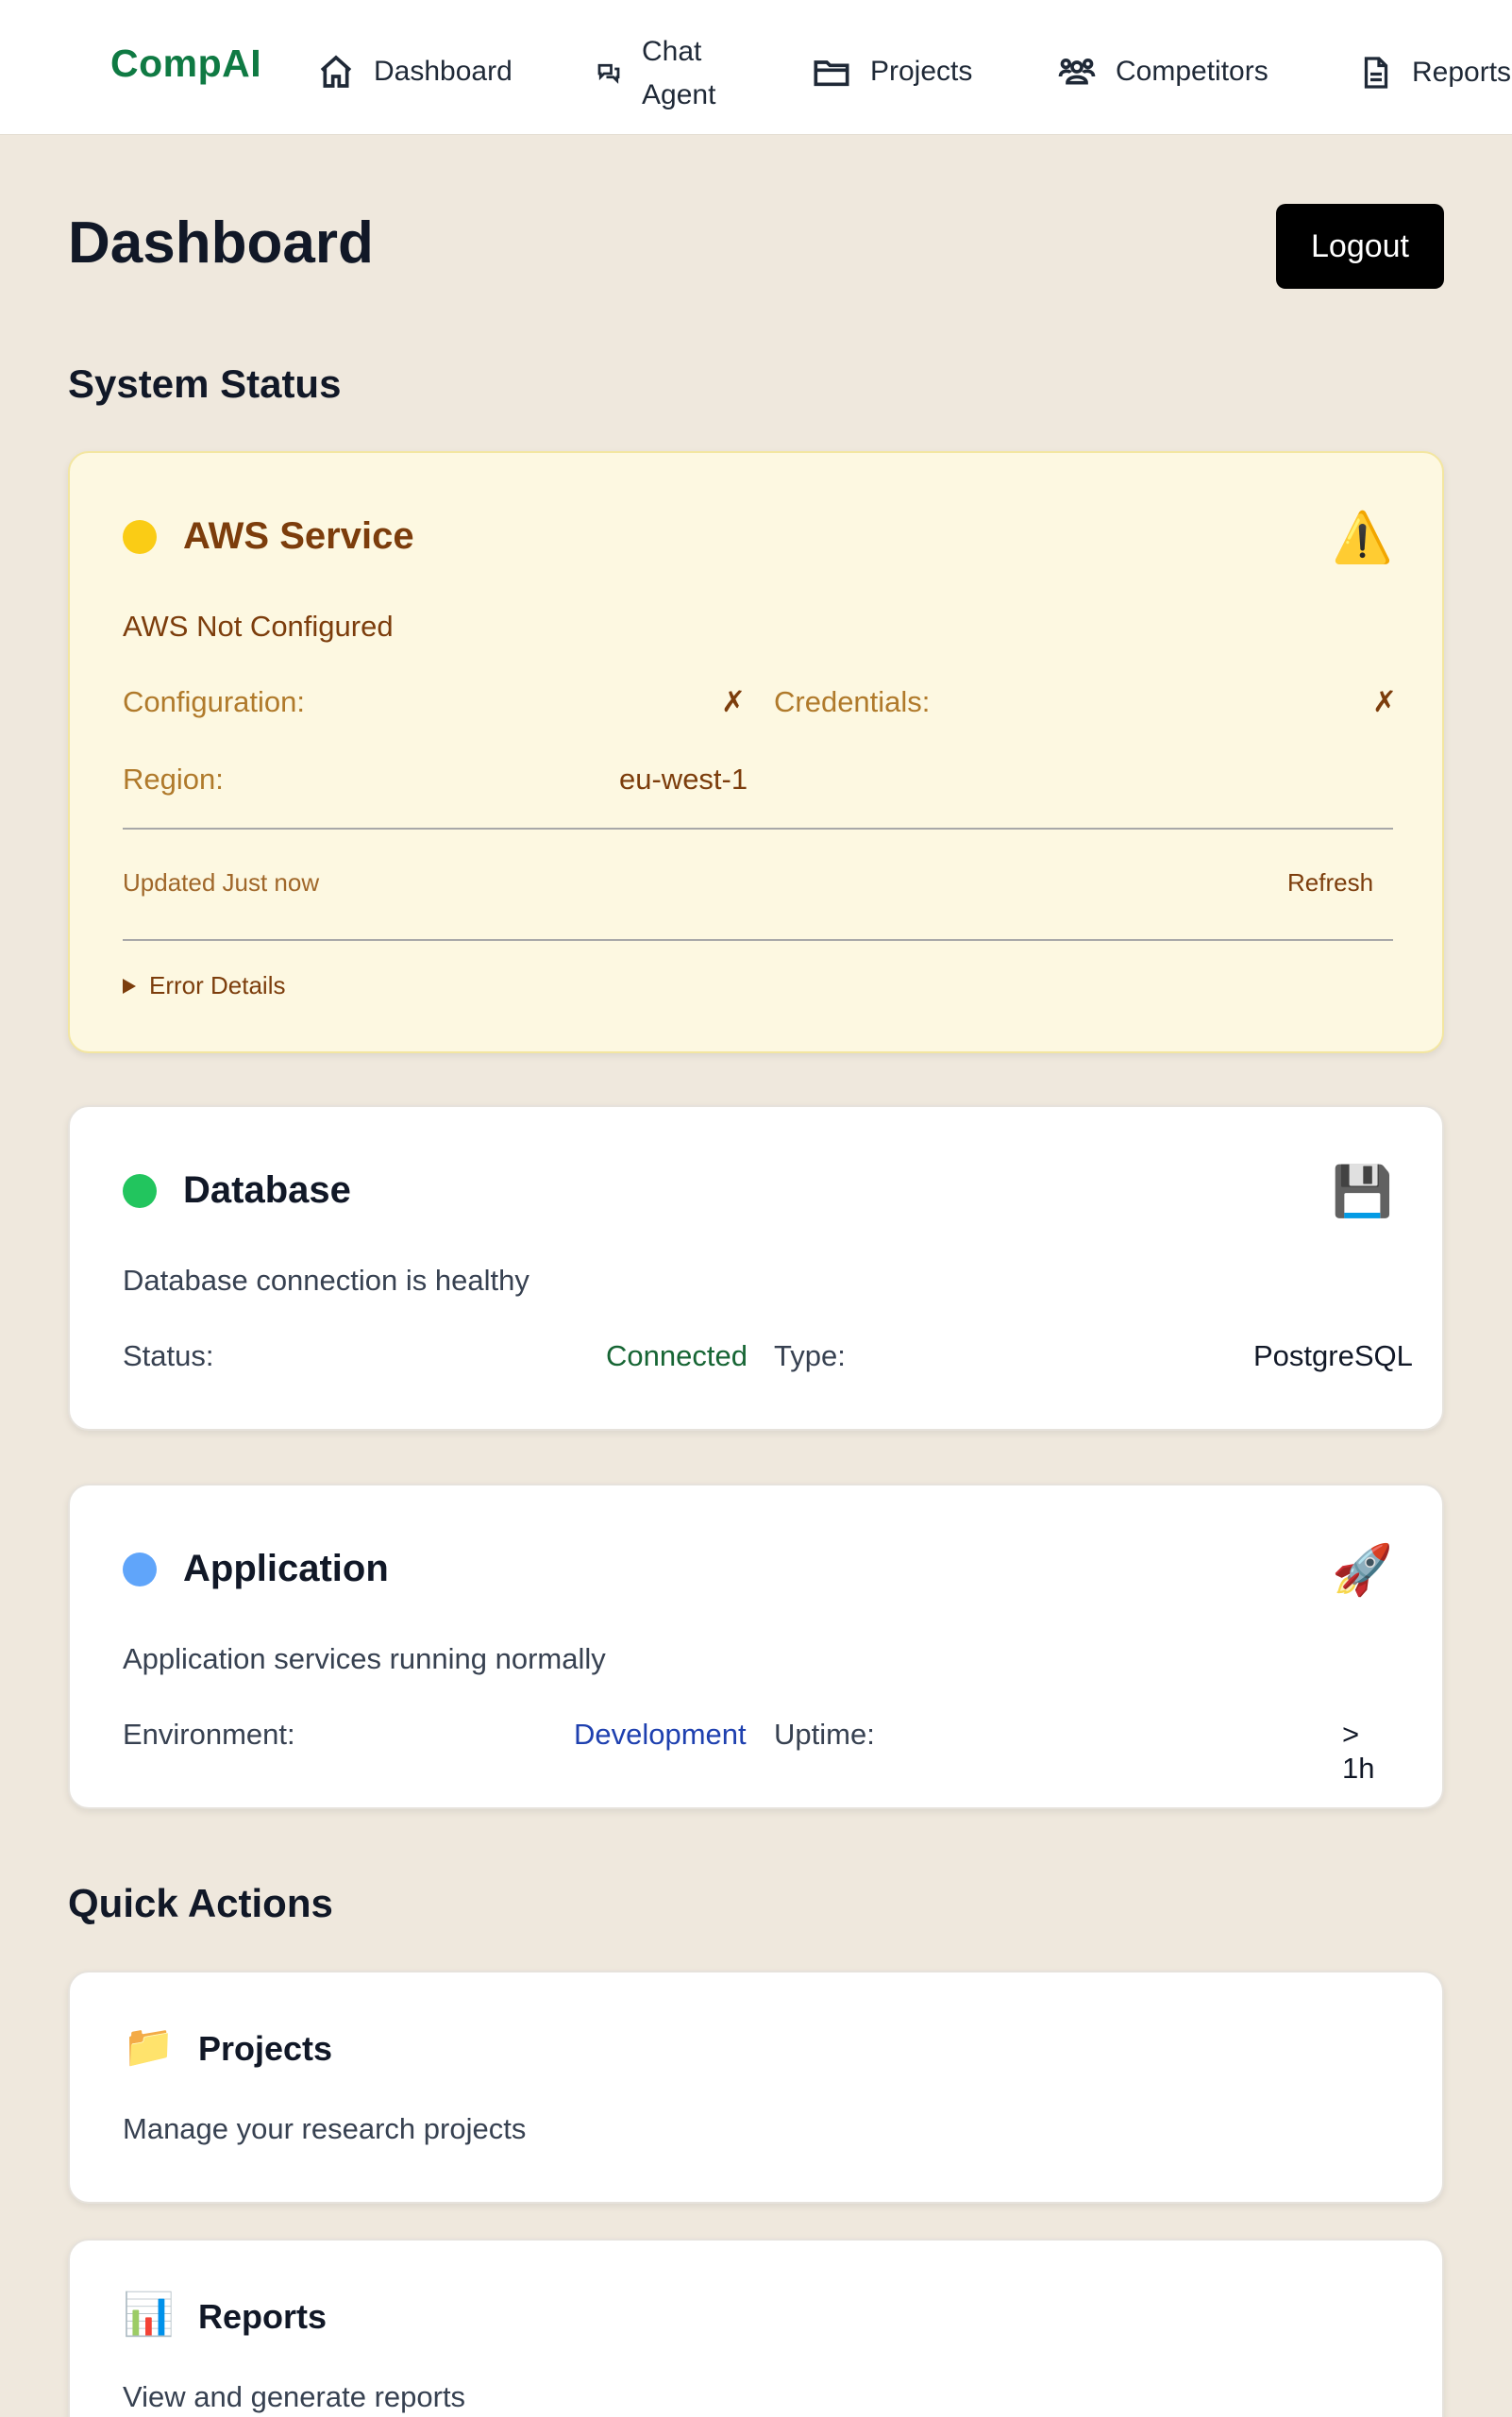 The image size is (1512, 2417). Describe the element at coordinates (760, 704) in the screenshot. I see `aws-config-row: Configuration: ✗ Credentials: ✗` at that location.